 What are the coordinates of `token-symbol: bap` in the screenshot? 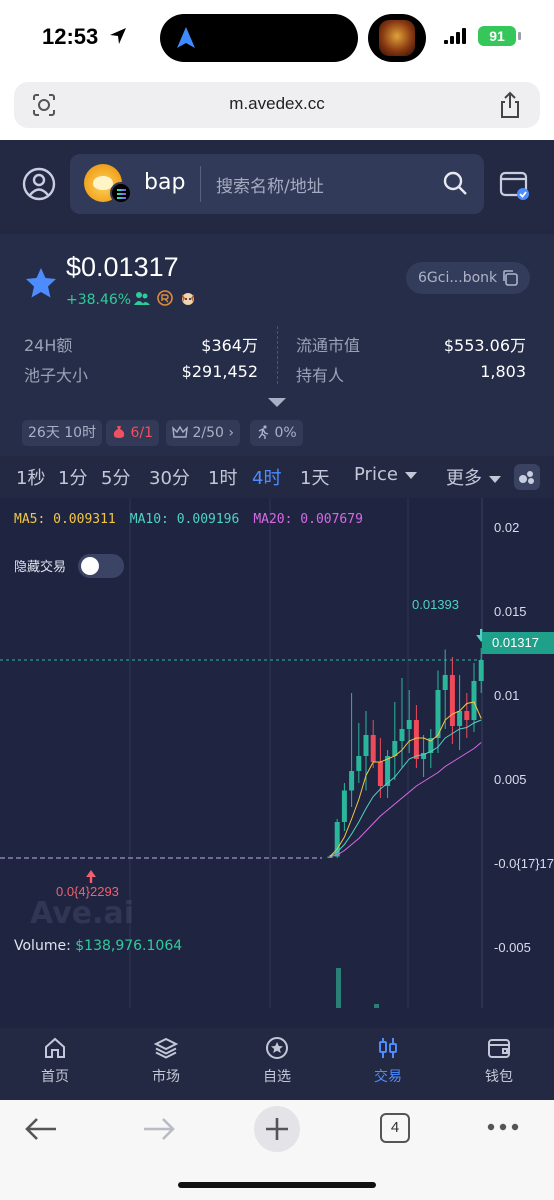 It's located at (165, 182).